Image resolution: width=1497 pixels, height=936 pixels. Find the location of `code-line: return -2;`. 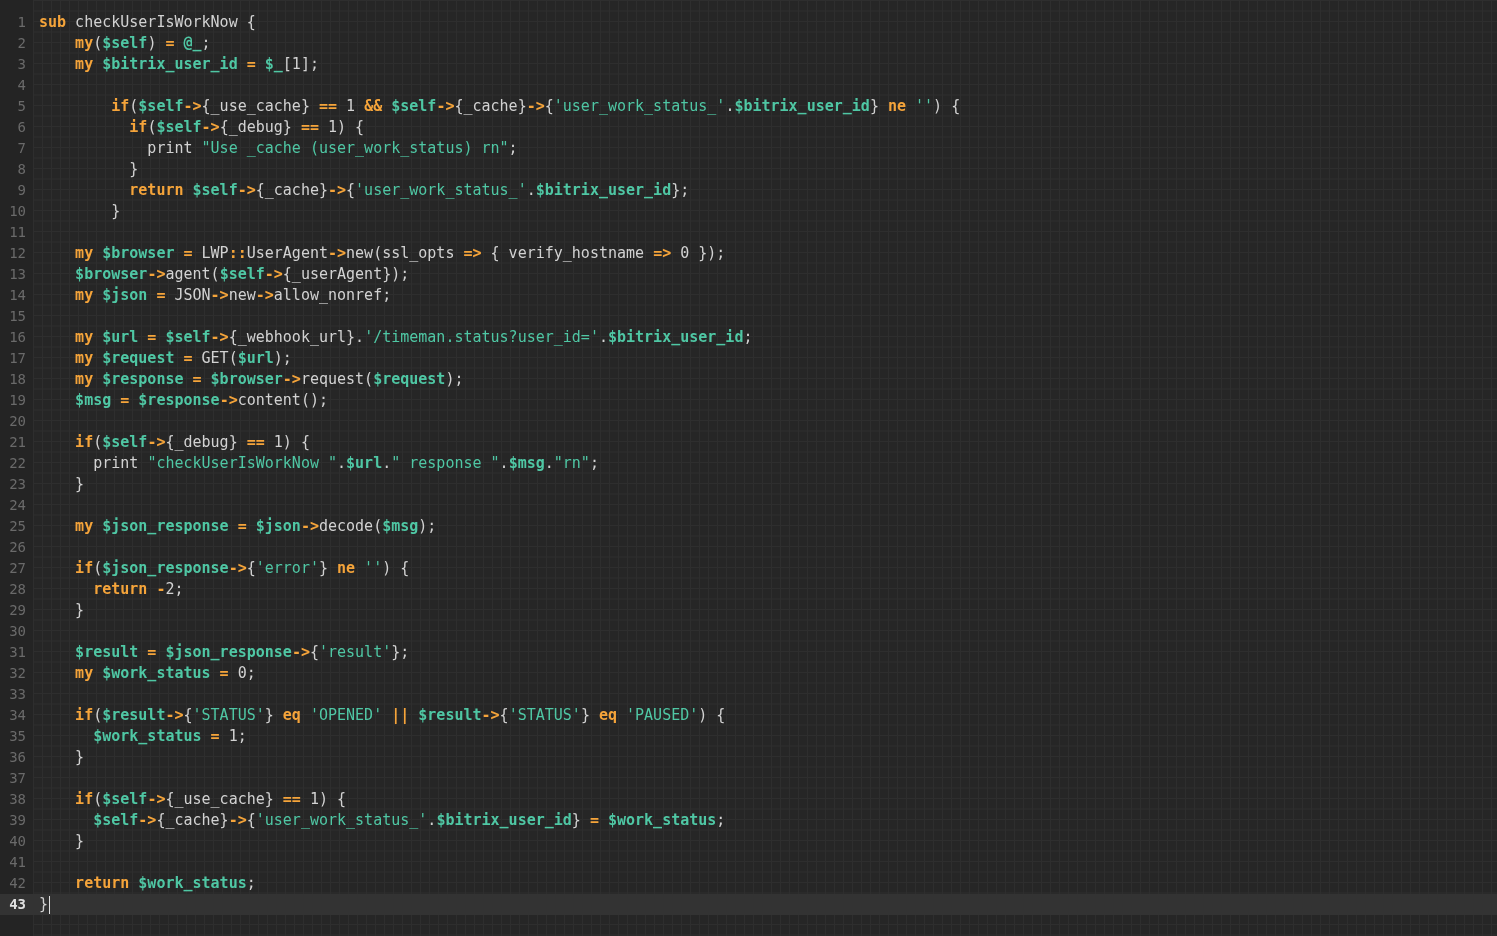

code-line: return -2; is located at coordinates (138, 589).